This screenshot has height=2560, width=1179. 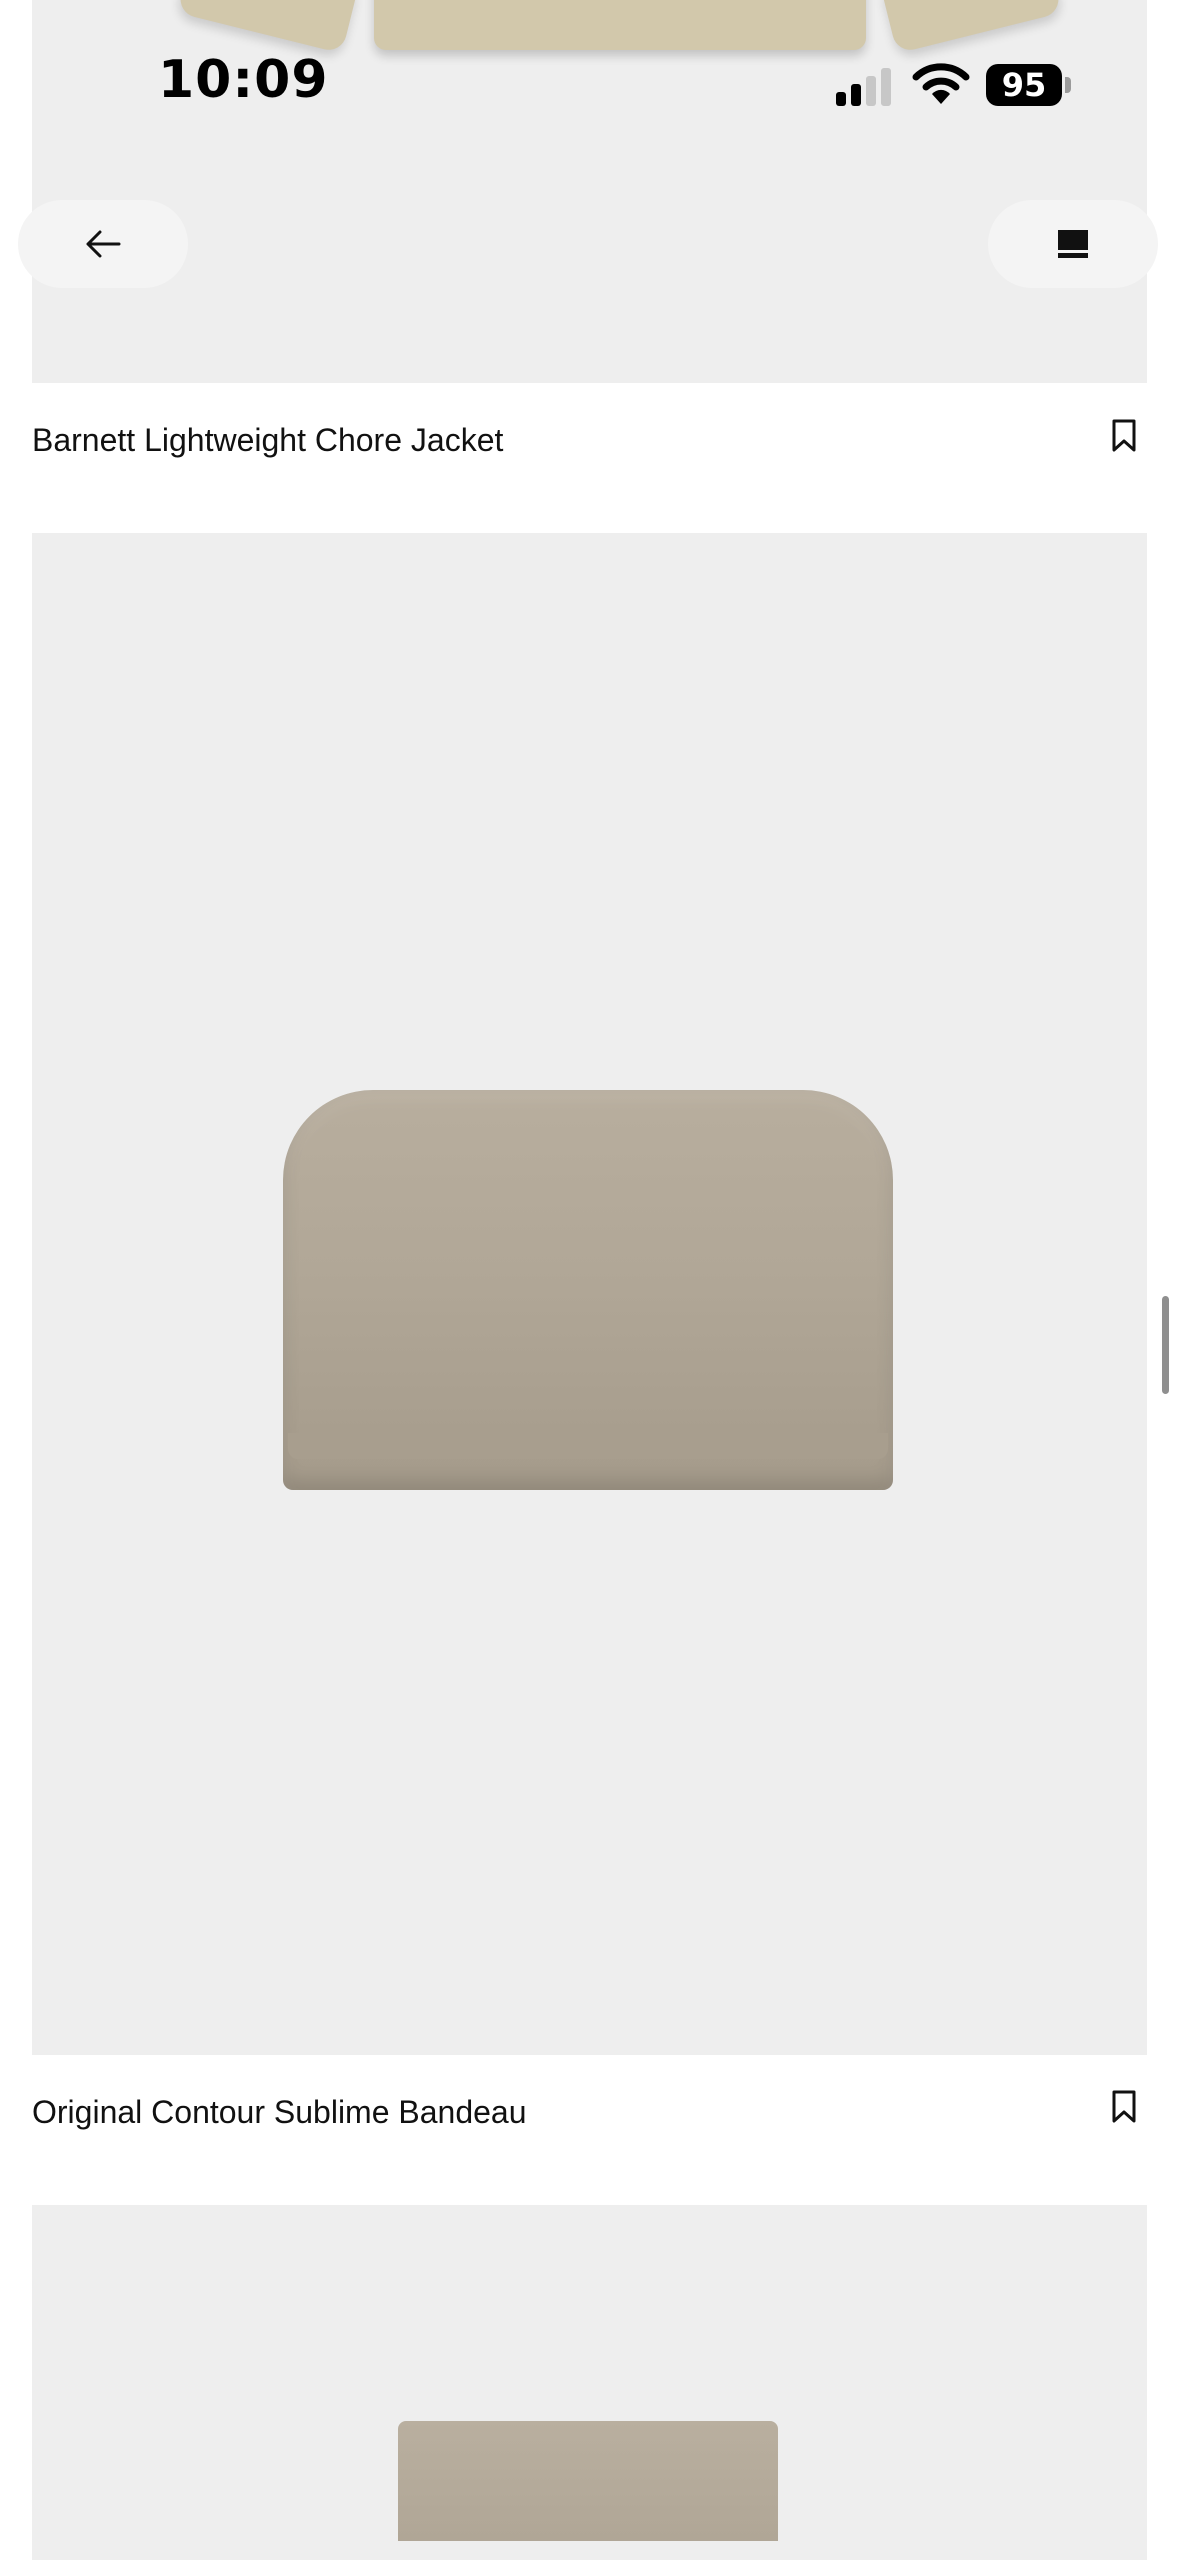 I want to click on arrow-left-icon, so click(x=103, y=244).